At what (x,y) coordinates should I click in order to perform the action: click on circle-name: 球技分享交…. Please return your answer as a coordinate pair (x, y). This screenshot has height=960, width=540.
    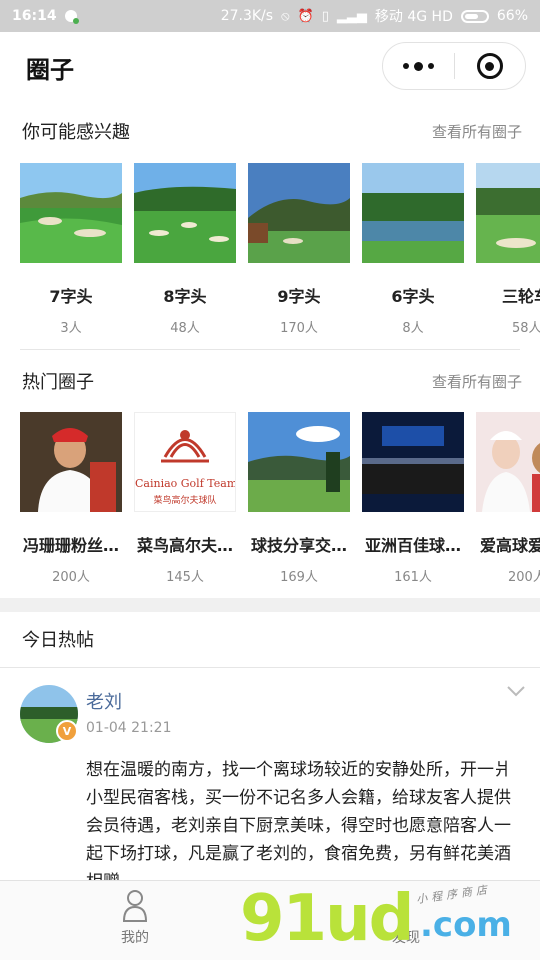
    Looking at the image, I should click on (298, 545).